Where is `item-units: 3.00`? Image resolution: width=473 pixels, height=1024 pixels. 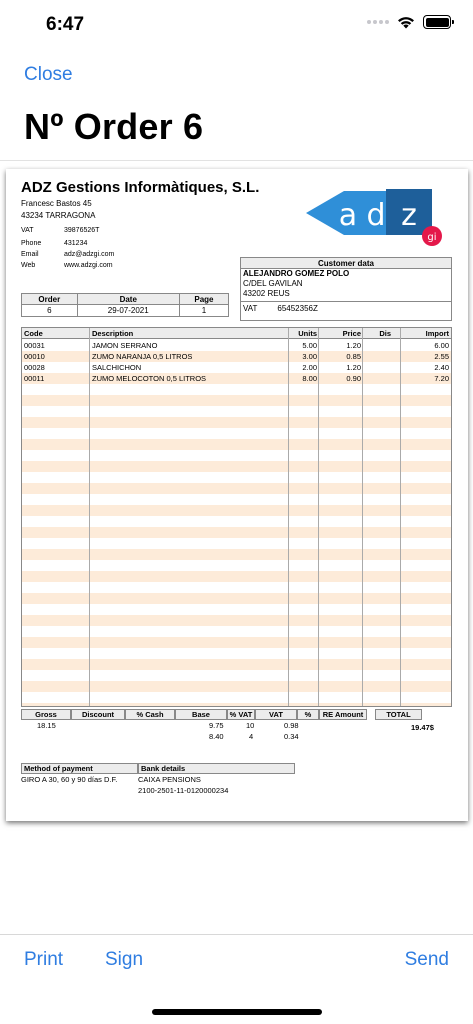 item-units: 3.00 is located at coordinates (309, 356).